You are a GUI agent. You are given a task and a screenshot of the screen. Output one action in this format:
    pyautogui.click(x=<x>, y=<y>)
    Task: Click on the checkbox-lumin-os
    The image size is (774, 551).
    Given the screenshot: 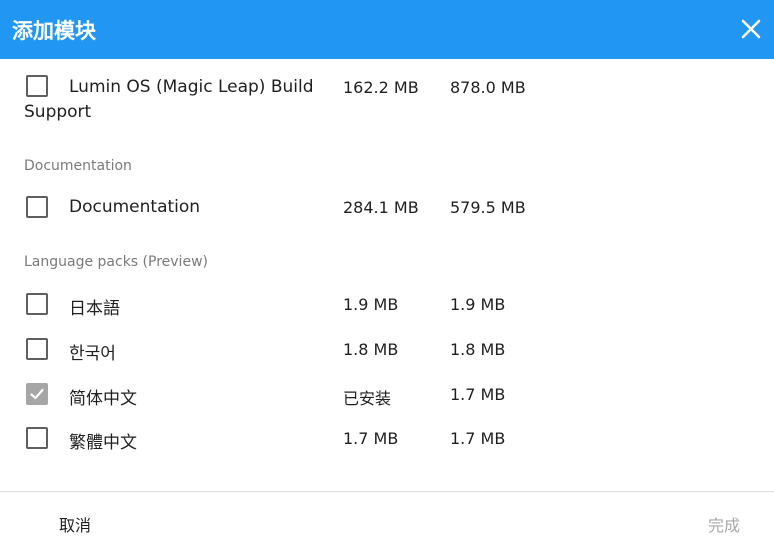 What is the action you would take?
    pyautogui.click(x=37, y=86)
    